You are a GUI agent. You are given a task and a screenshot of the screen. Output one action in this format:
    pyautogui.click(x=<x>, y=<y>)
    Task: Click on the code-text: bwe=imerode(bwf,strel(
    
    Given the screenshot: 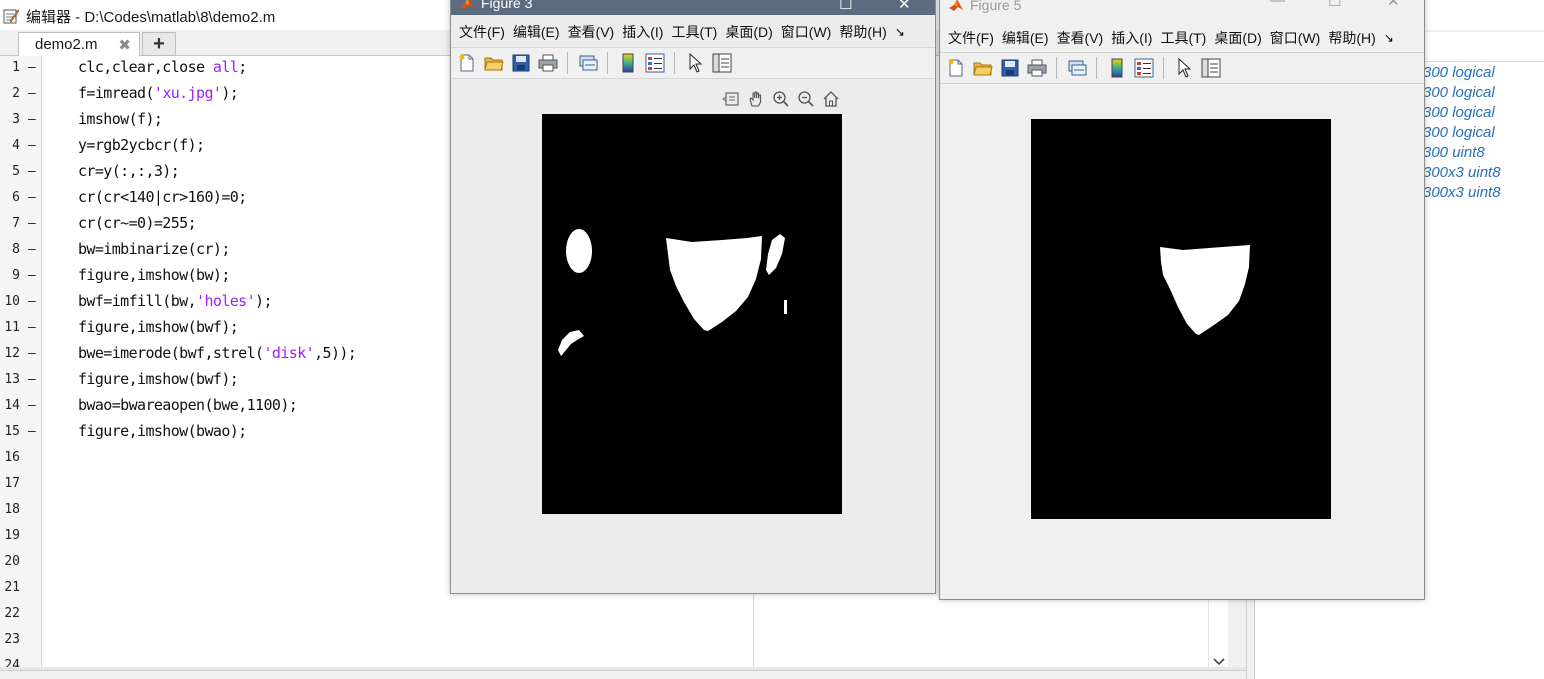 What is the action you would take?
    pyautogui.click(x=171, y=353)
    